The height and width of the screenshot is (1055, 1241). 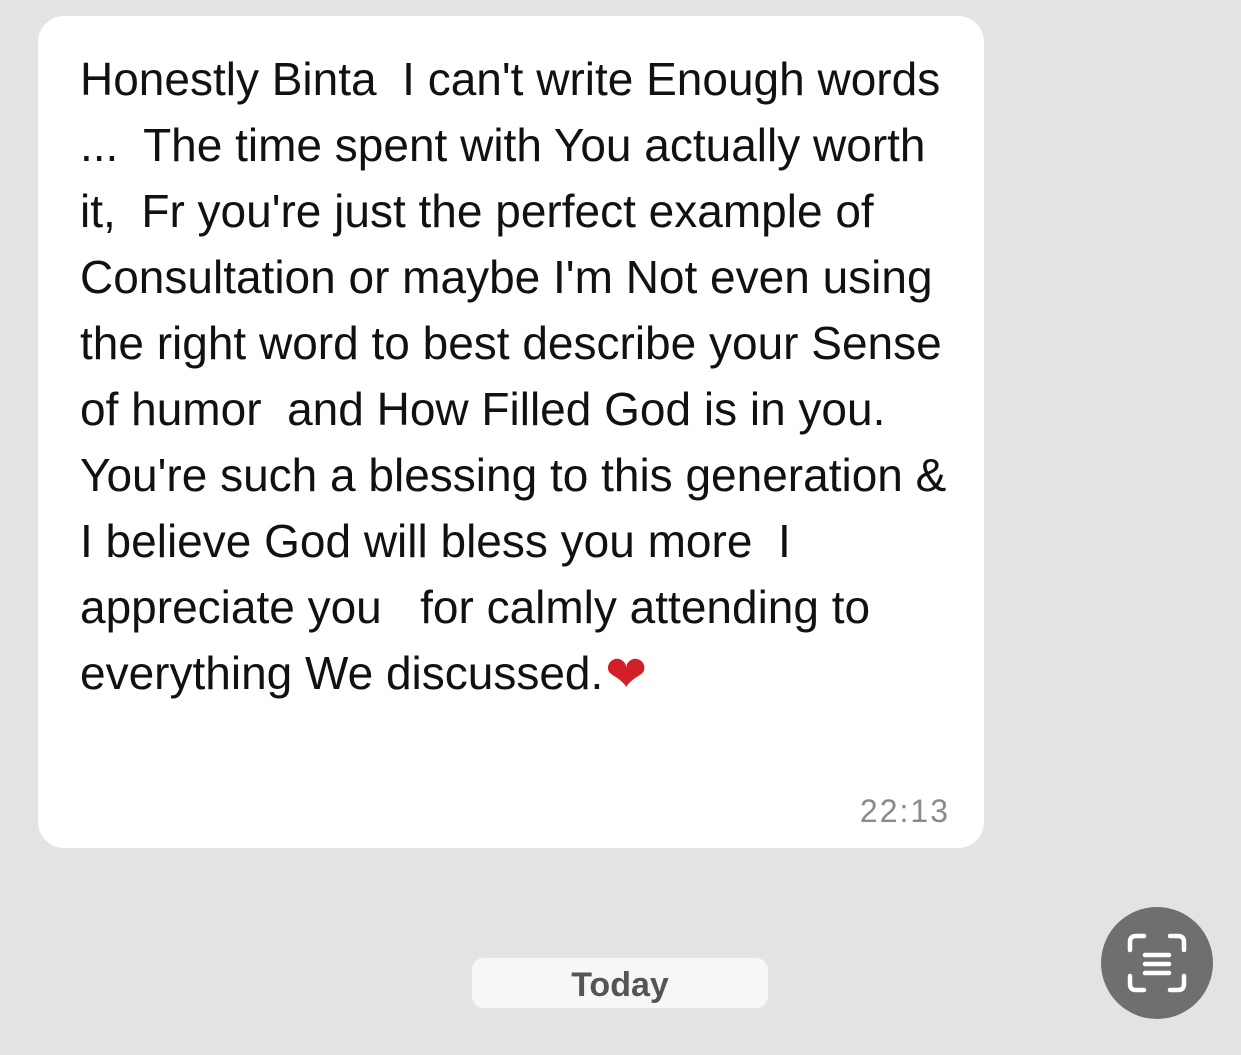 I want to click on scan-text-icon, so click(x=1157, y=963).